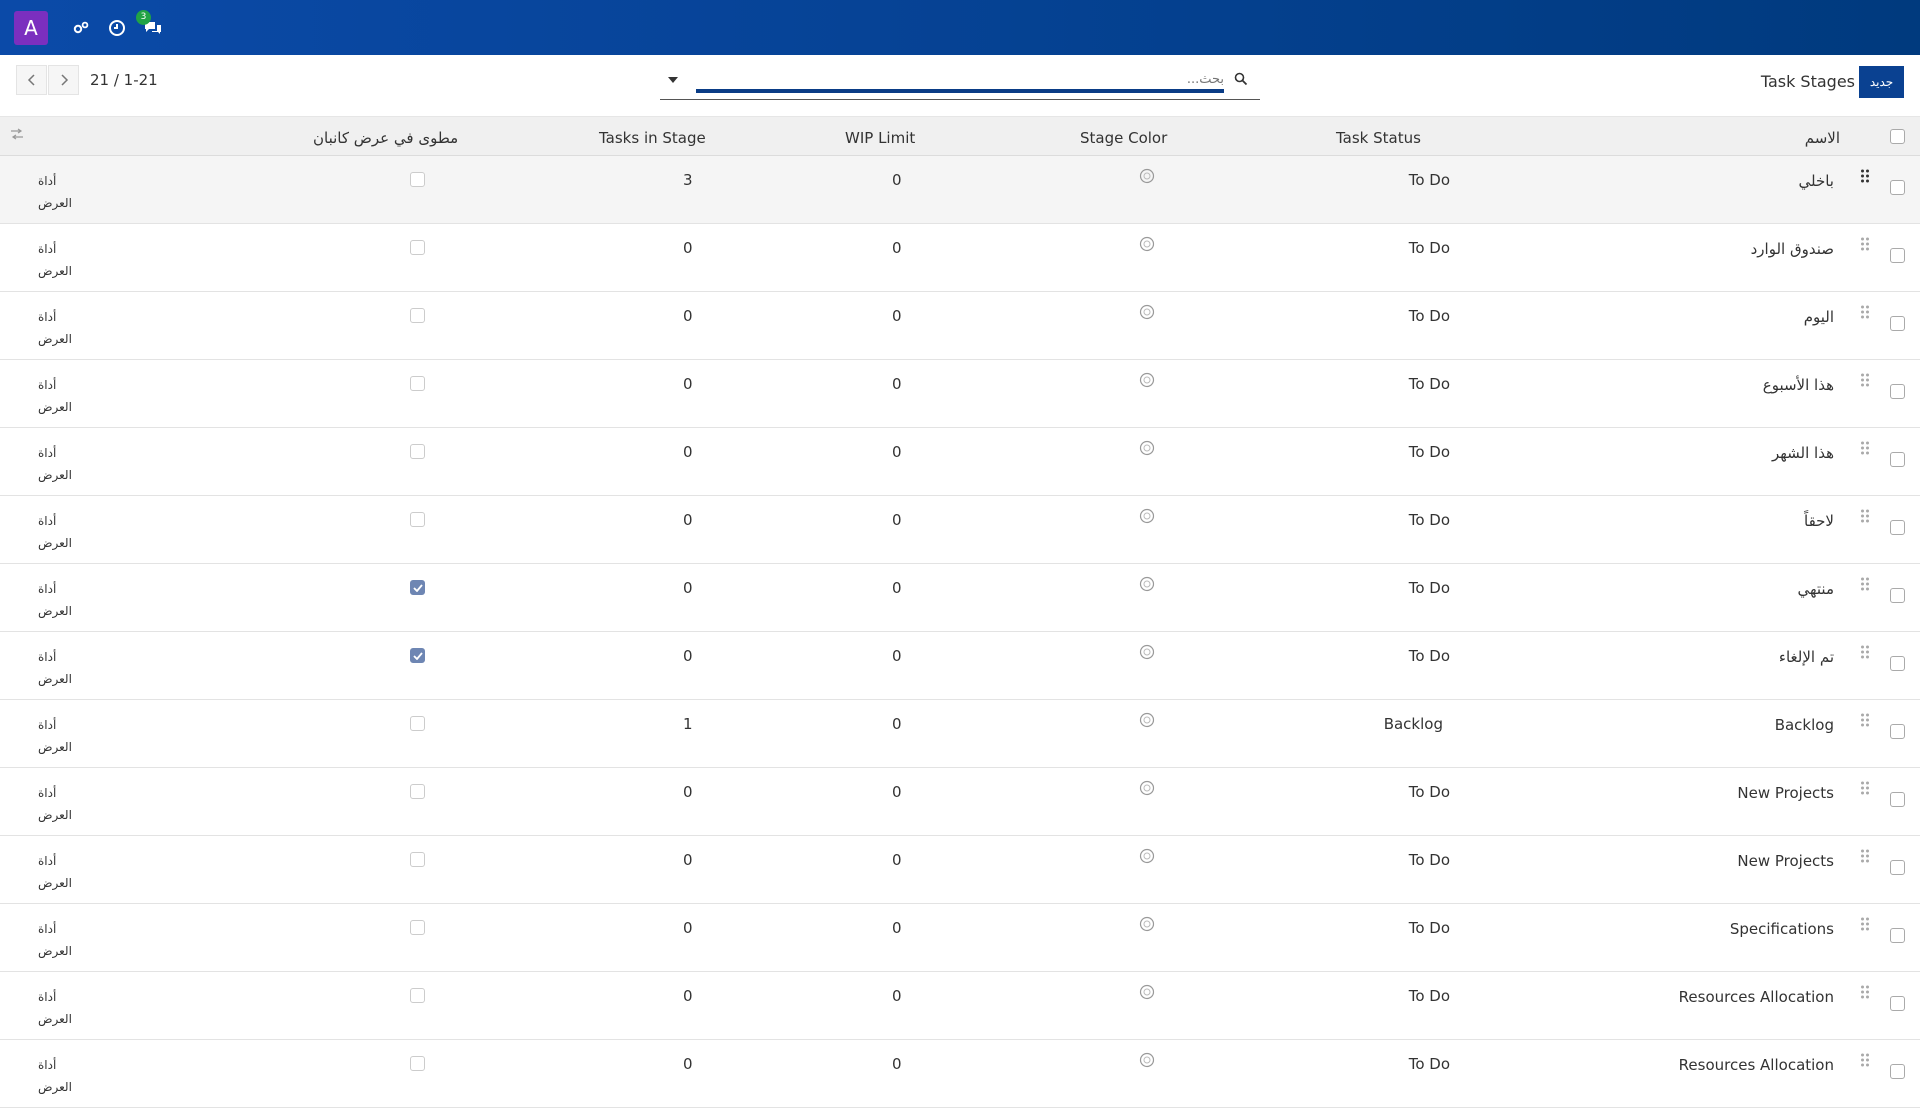 The height and width of the screenshot is (1108, 1920). I want to click on stage-name-cell: هذا الشهر, so click(1803, 453).